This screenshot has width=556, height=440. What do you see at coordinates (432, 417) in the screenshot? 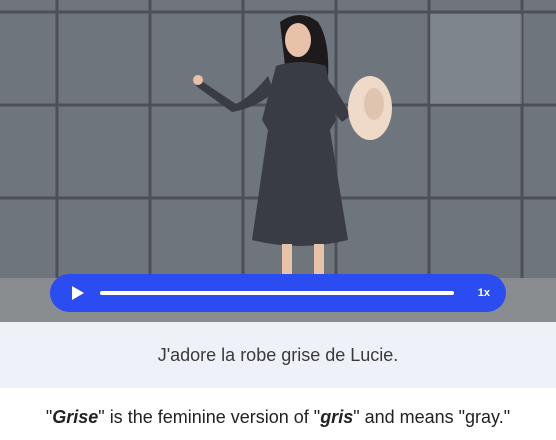
I see `note-end-text: " and means "gray."` at bounding box center [432, 417].